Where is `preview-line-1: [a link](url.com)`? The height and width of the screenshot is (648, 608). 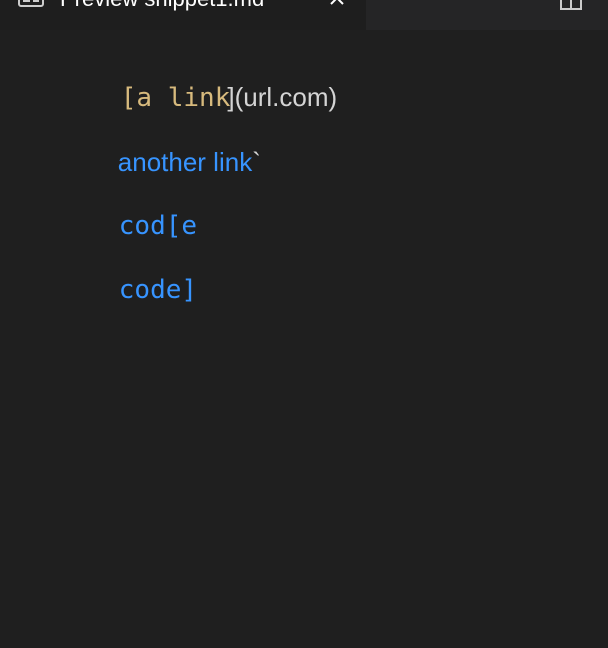 preview-line-1: [a link](url.com) is located at coordinates (218, 97).